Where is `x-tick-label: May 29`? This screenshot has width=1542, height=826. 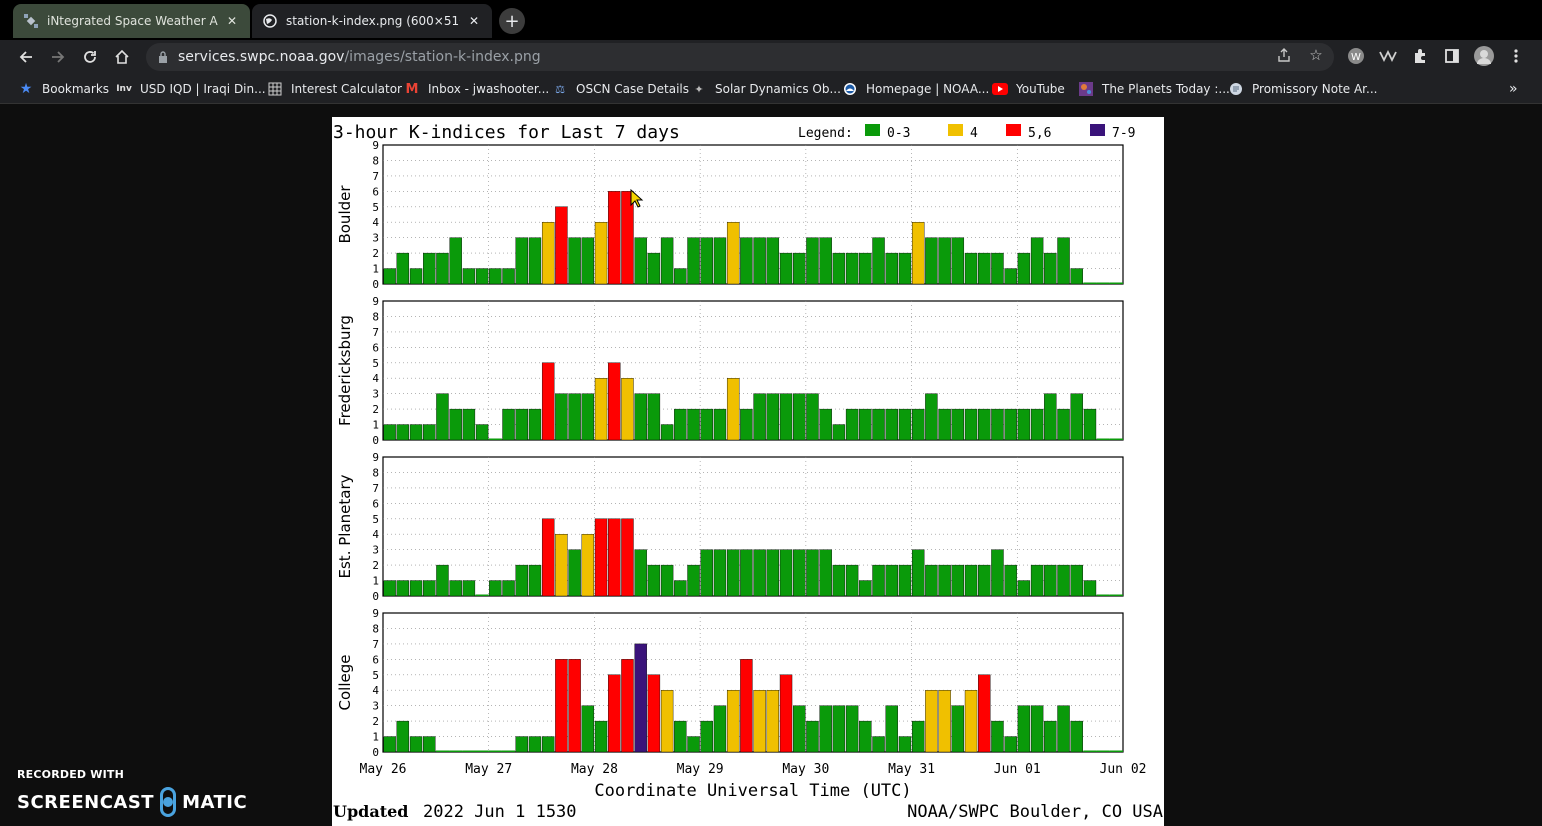 x-tick-label: May 29 is located at coordinates (700, 769).